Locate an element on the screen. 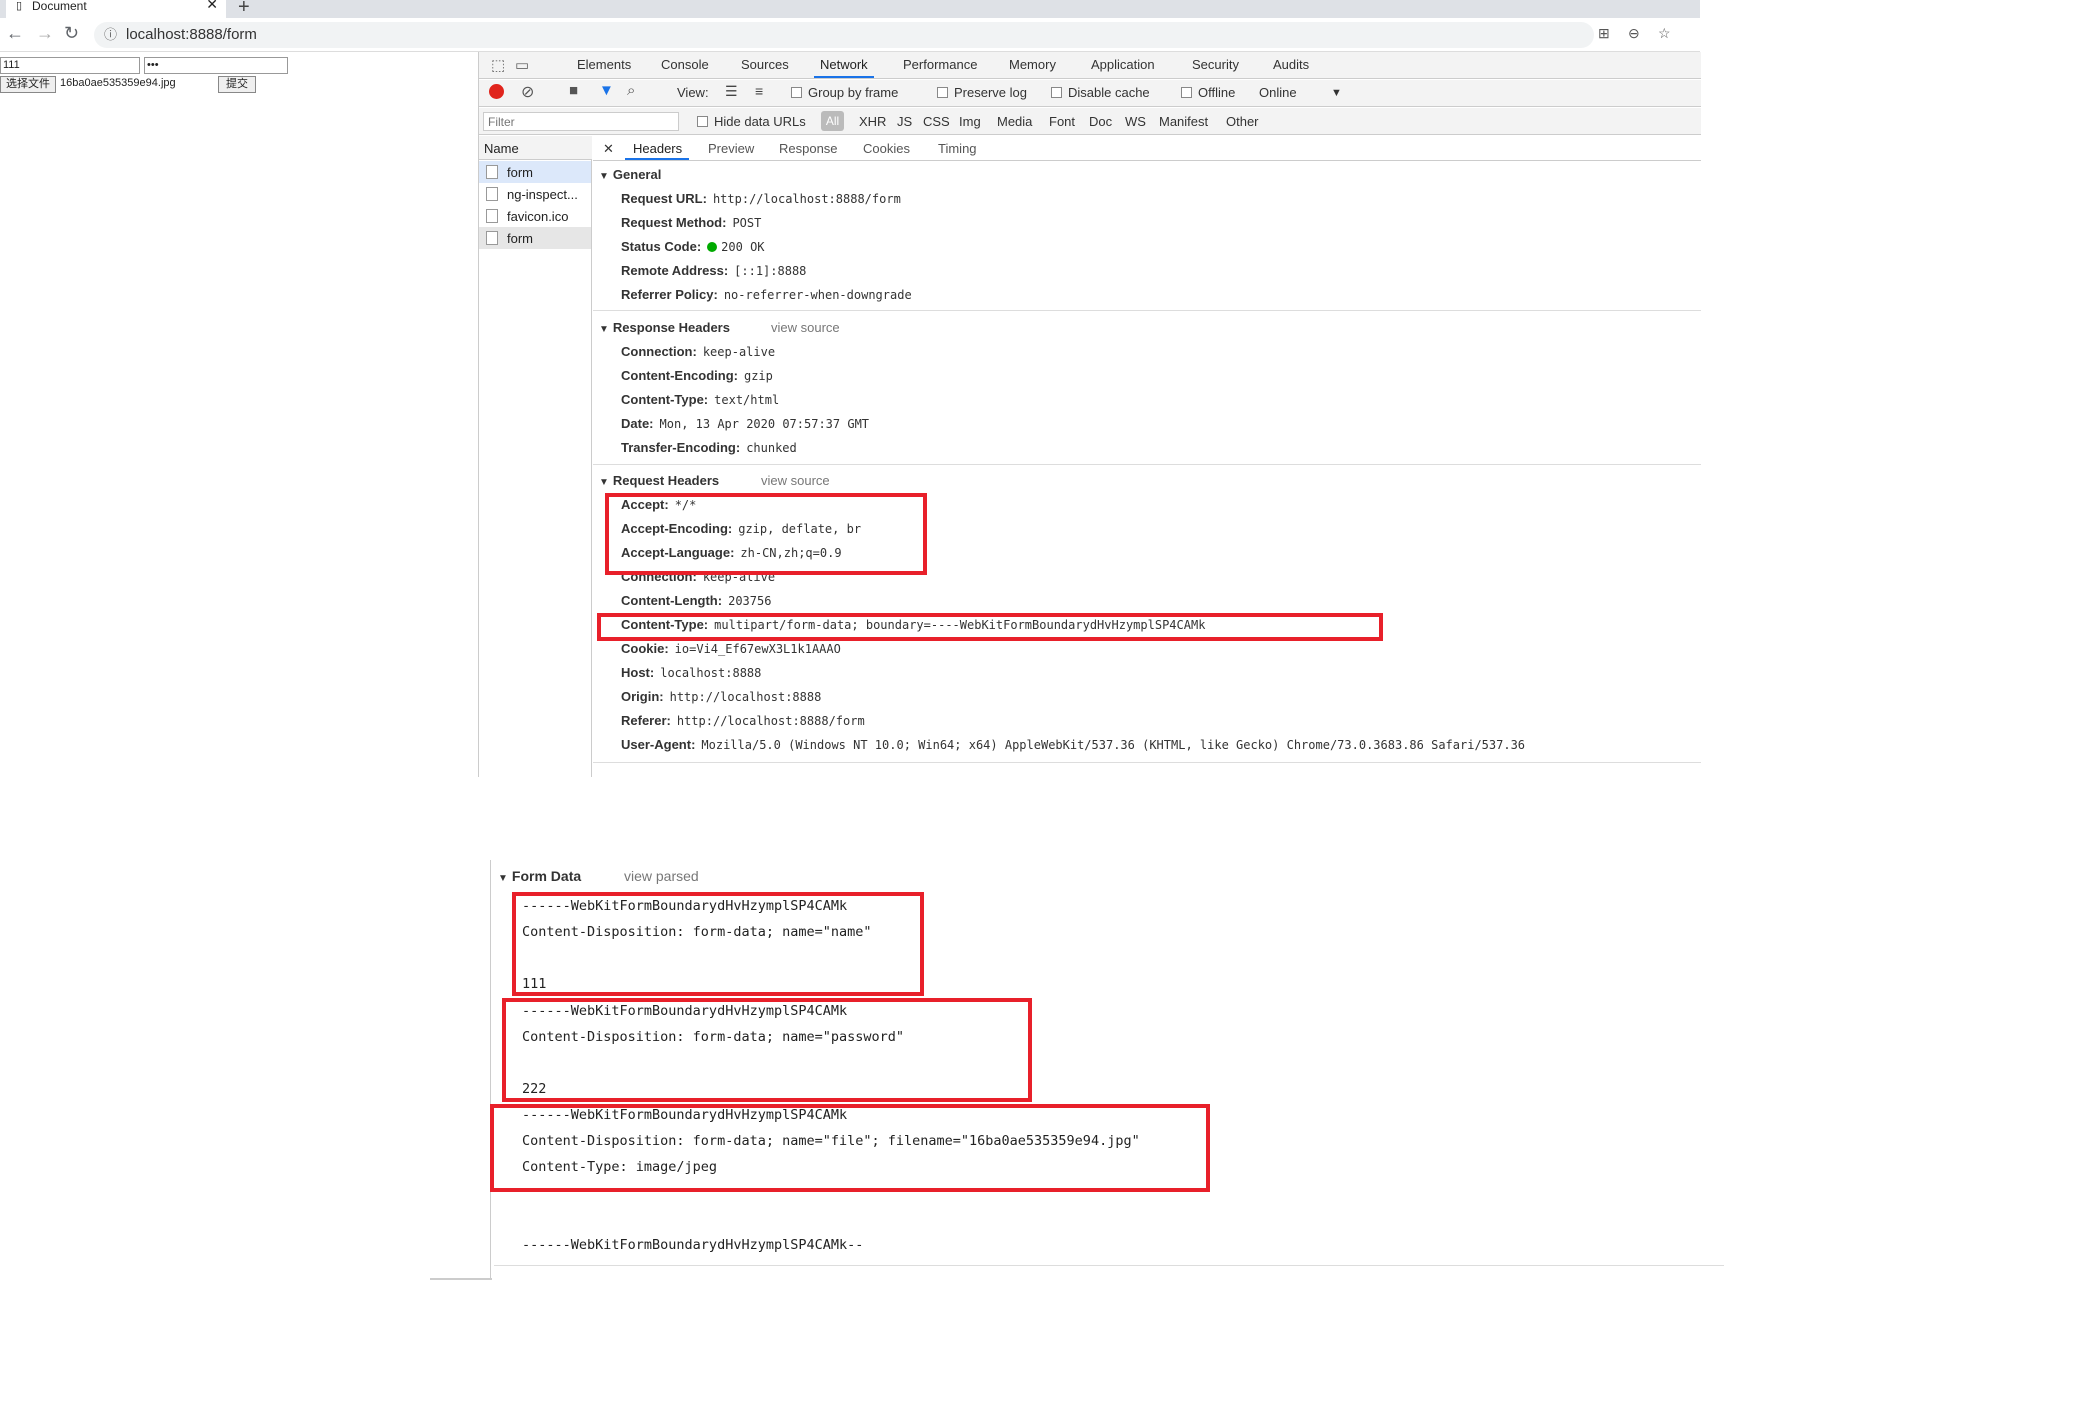 This screenshot has height=1414, width=2080. inspect-element-icon: ⬚ is located at coordinates (498, 65).